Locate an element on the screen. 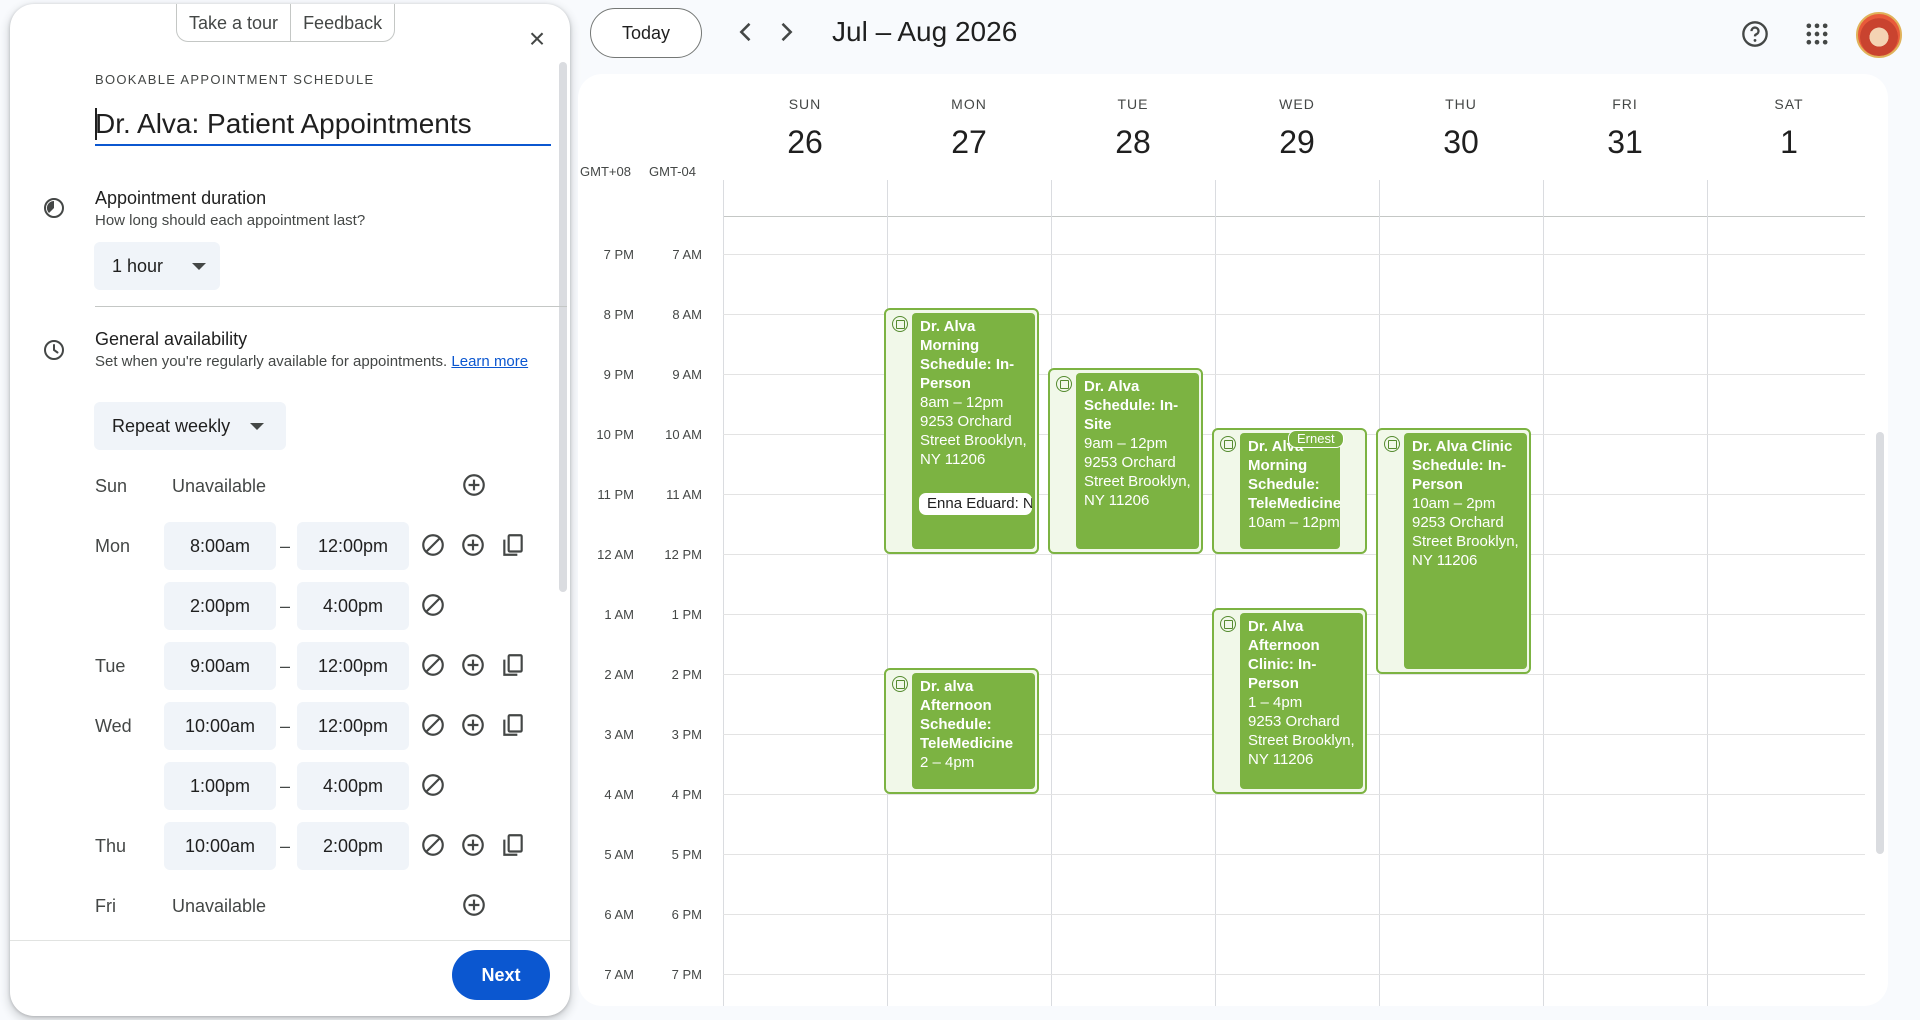 The height and width of the screenshot is (1020, 1920). duration-dropdown: 1 hour is located at coordinates (157, 266).